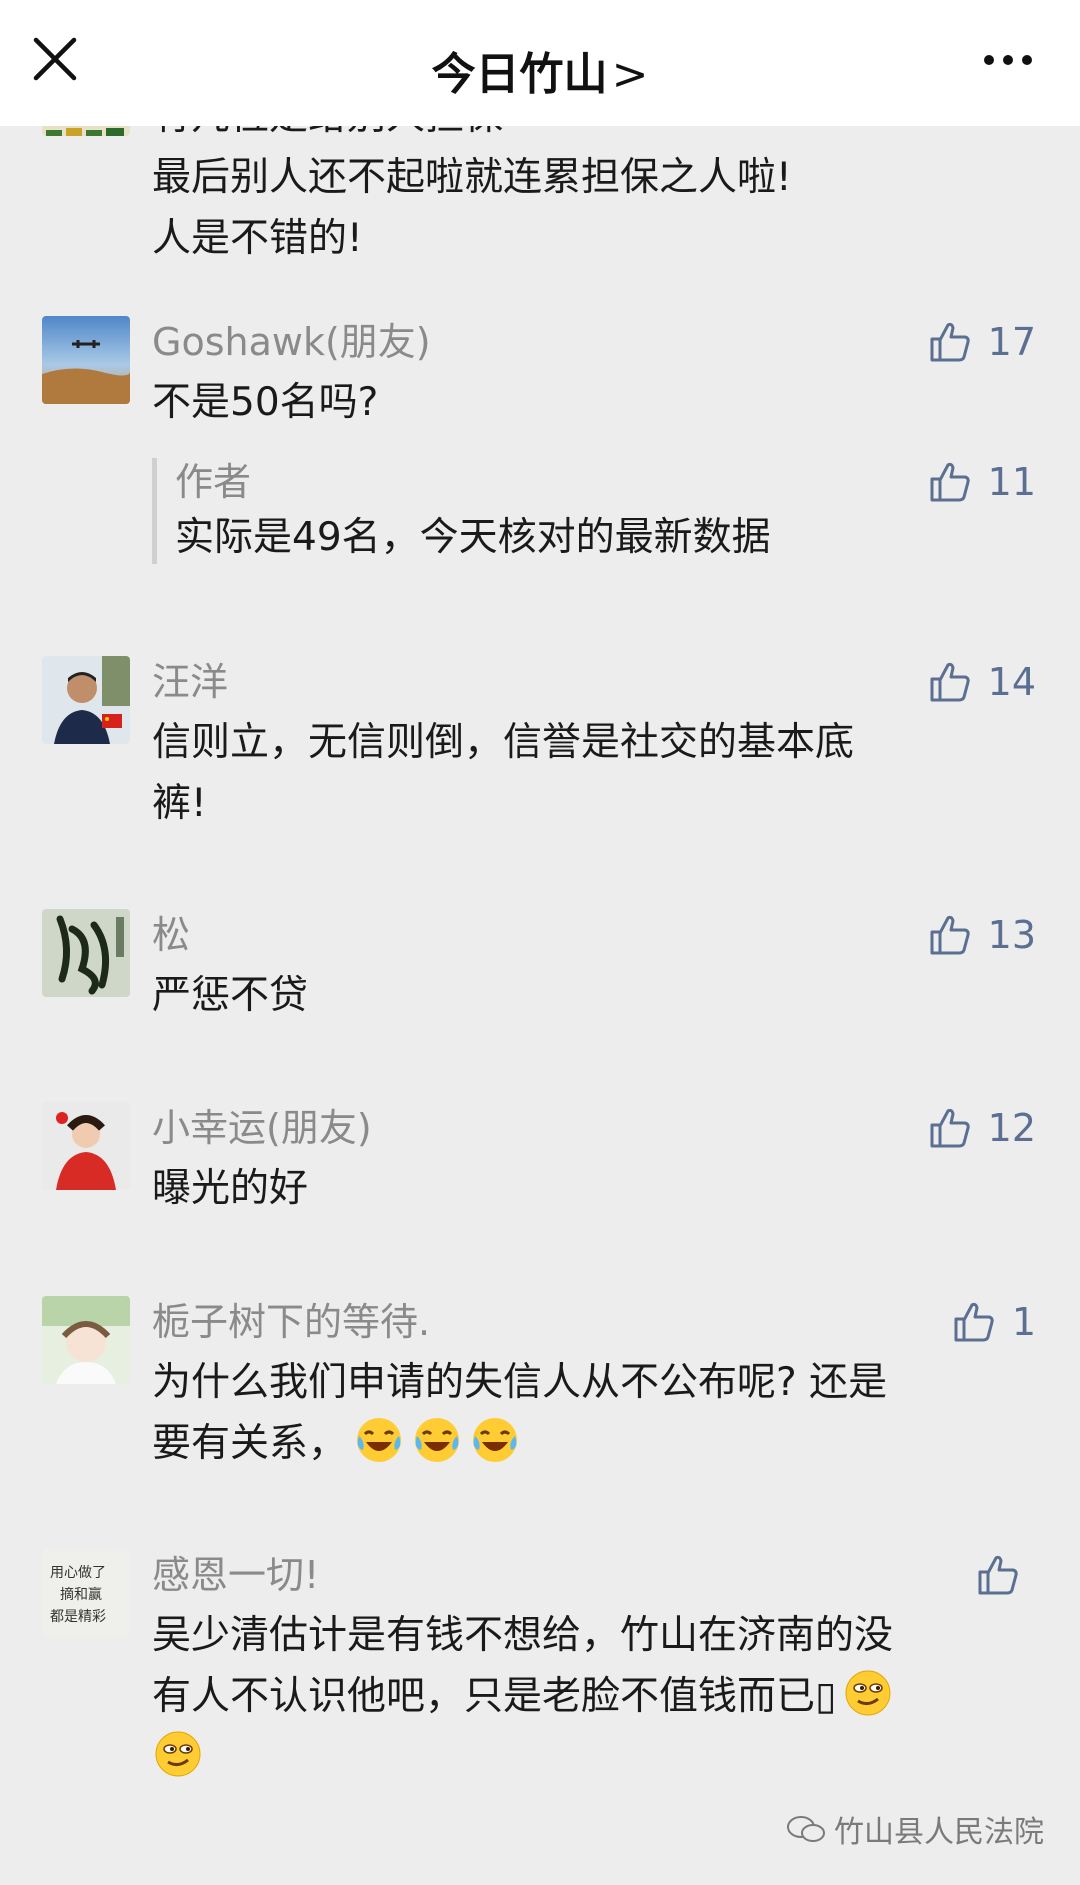 The height and width of the screenshot is (1885, 1080). I want to click on like-count: 17, so click(1011, 342).